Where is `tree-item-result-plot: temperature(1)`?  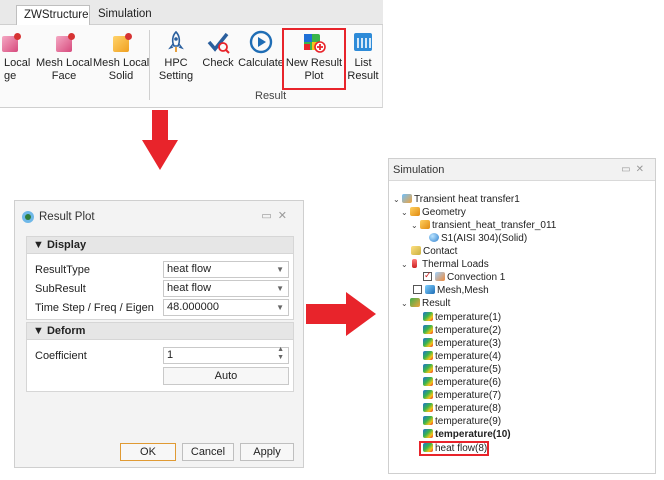 tree-item-result-plot: temperature(1) is located at coordinates (462, 317).